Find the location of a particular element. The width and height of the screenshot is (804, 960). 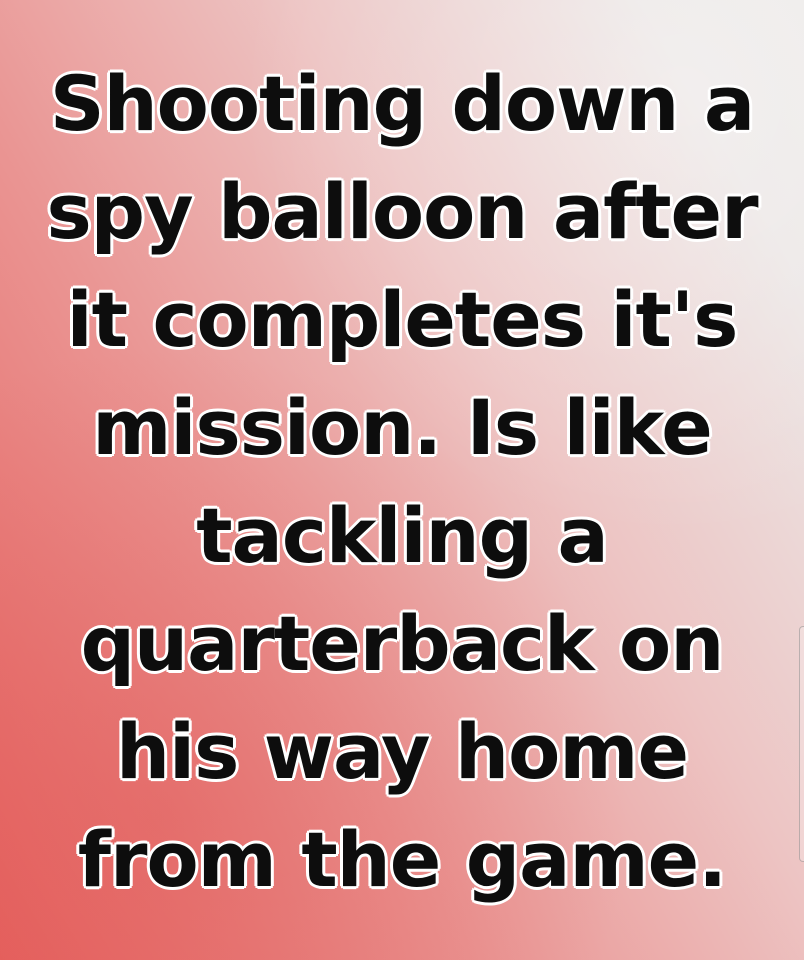

edge-scroll-handle is located at coordinates (801, 744).